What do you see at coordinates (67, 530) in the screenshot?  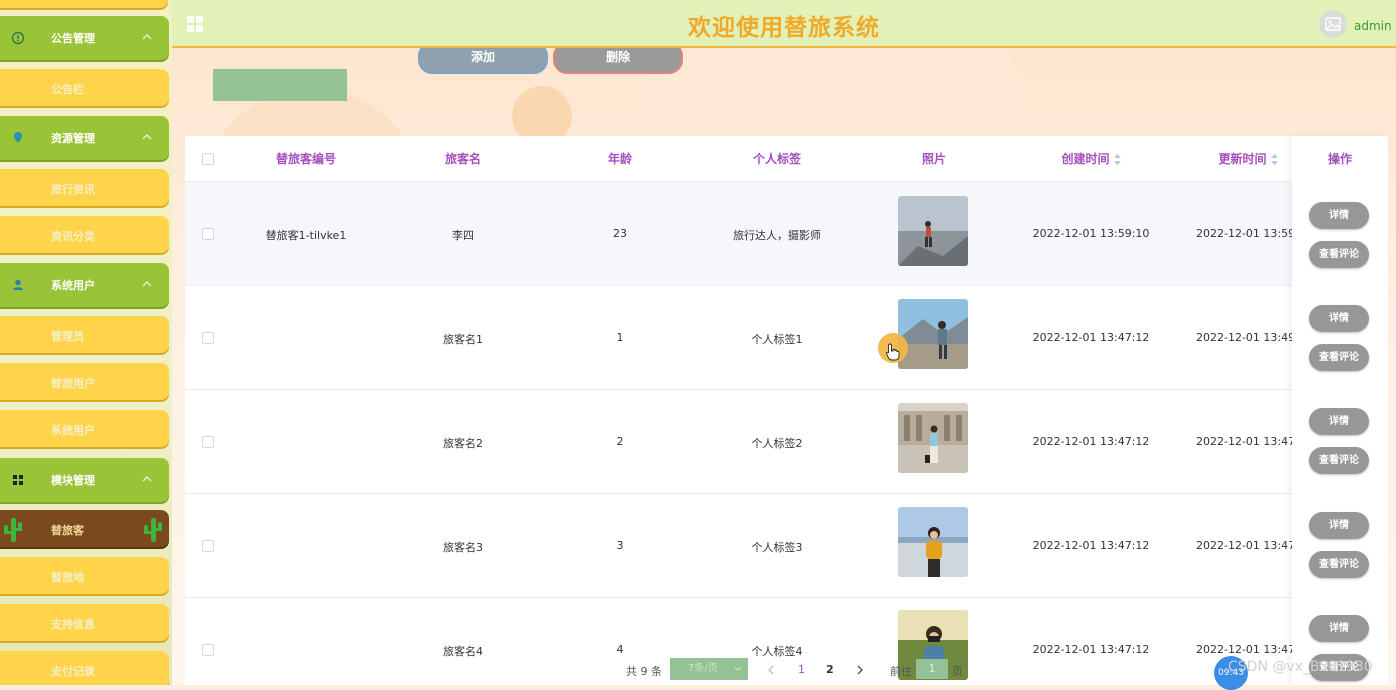 I see `sidebar-item-label: 替旅客` at bounding box center [67, 530].